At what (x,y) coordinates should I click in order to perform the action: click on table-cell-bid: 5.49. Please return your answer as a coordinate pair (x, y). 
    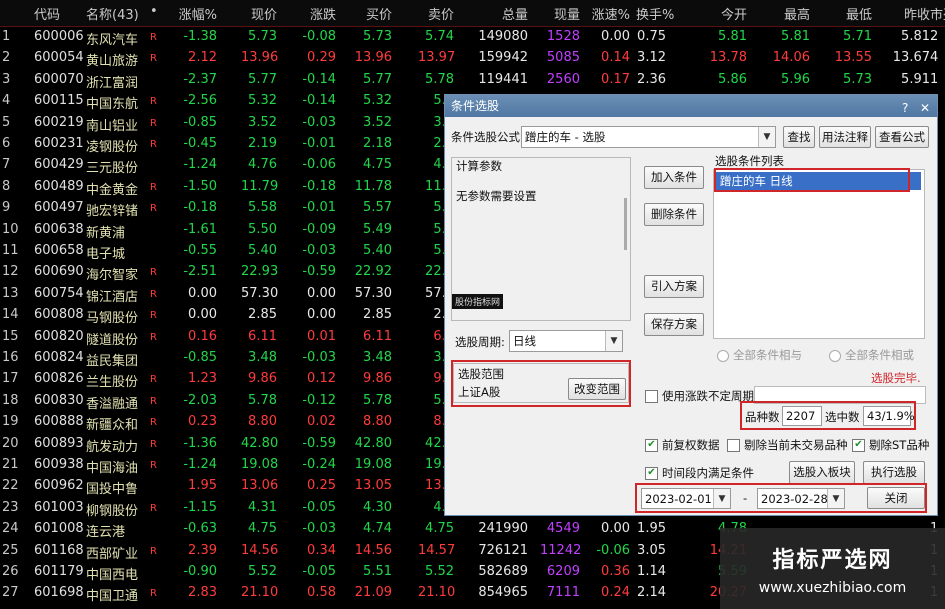
    Looking at the image, I should click on (377, 229).